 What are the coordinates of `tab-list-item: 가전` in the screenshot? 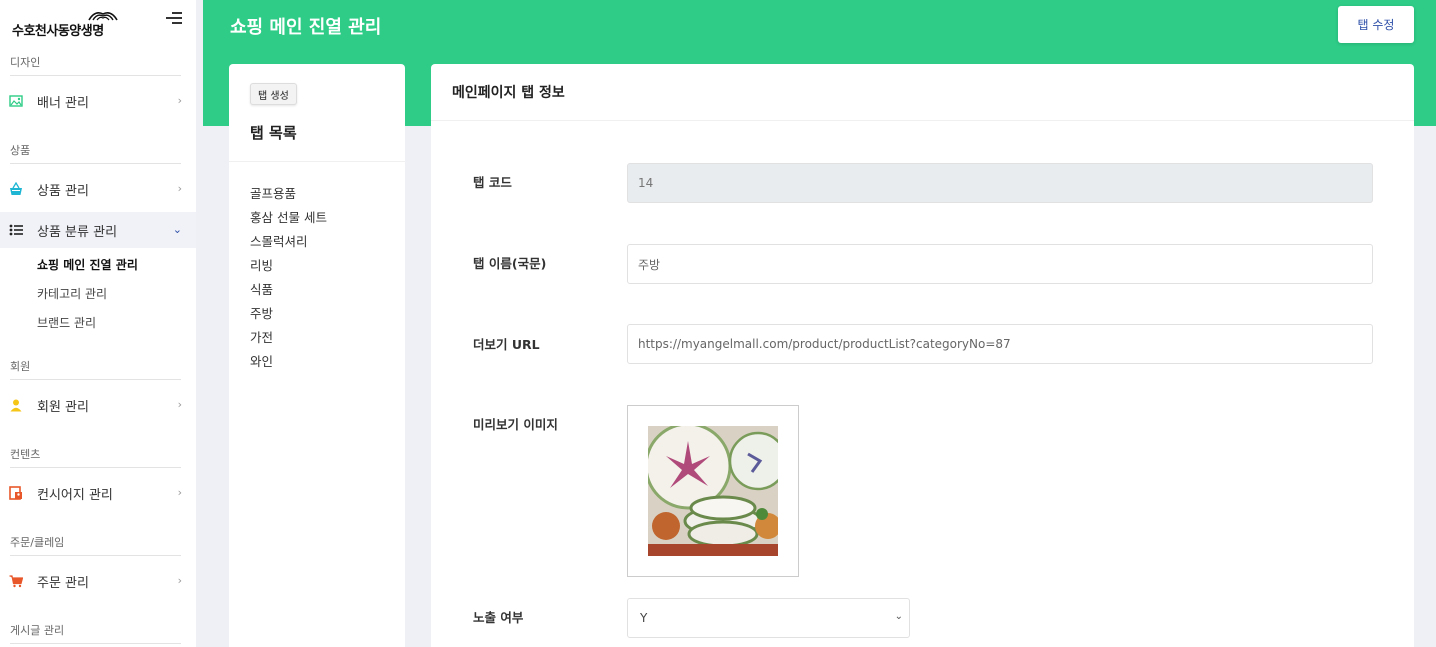 It's located at (288, 341).